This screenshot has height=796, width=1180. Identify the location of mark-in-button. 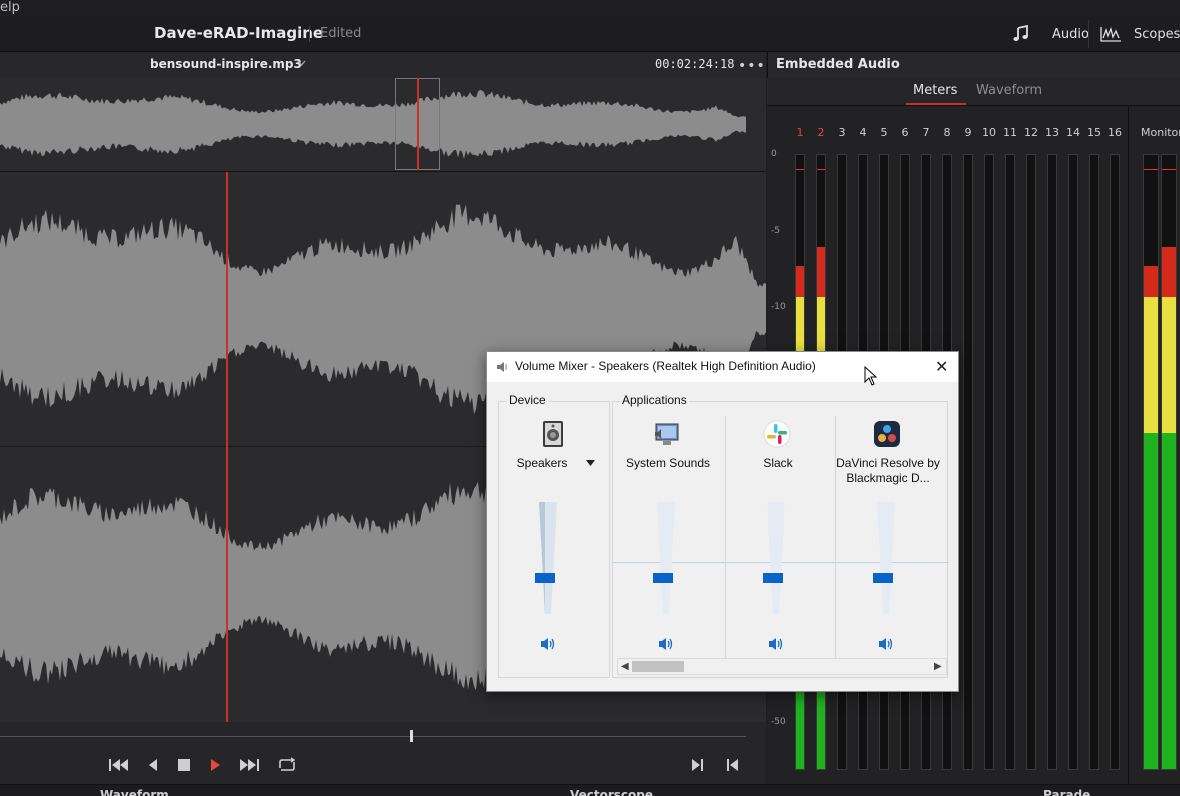
(733, 765).